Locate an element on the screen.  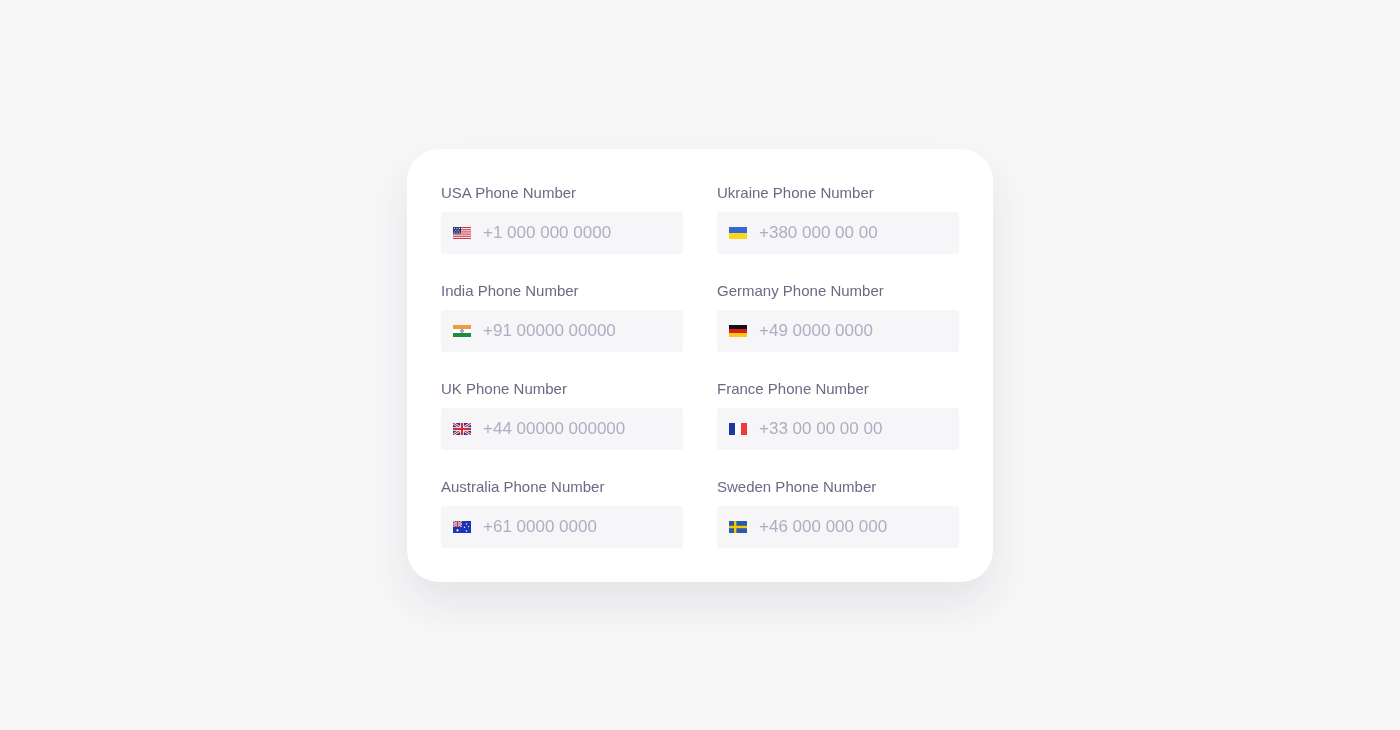
india-flag-icon is located at coordinates (462, 330).